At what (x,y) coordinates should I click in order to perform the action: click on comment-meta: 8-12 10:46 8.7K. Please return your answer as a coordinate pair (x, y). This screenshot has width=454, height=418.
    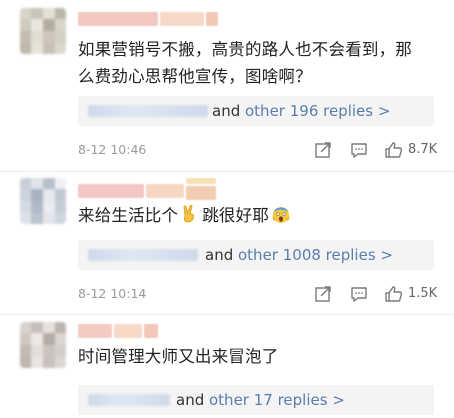
    Looking at the image, I should click on (258, 151).